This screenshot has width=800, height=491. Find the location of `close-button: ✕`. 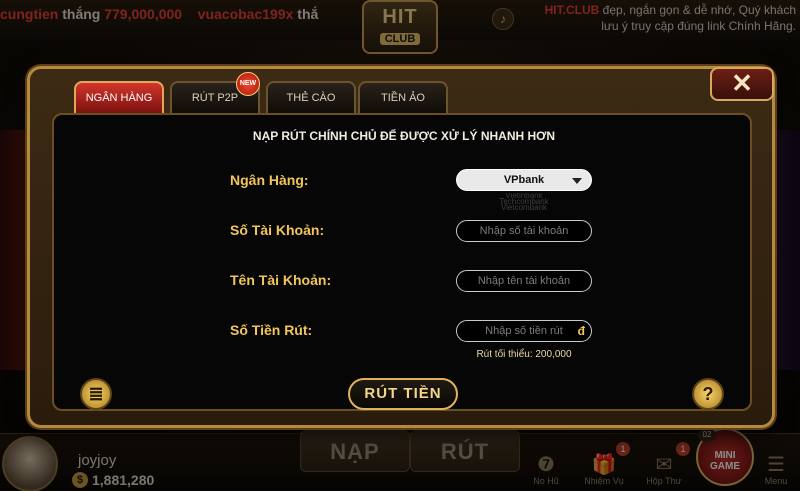

close-button: ✕ is located at coordinates (742, 84).